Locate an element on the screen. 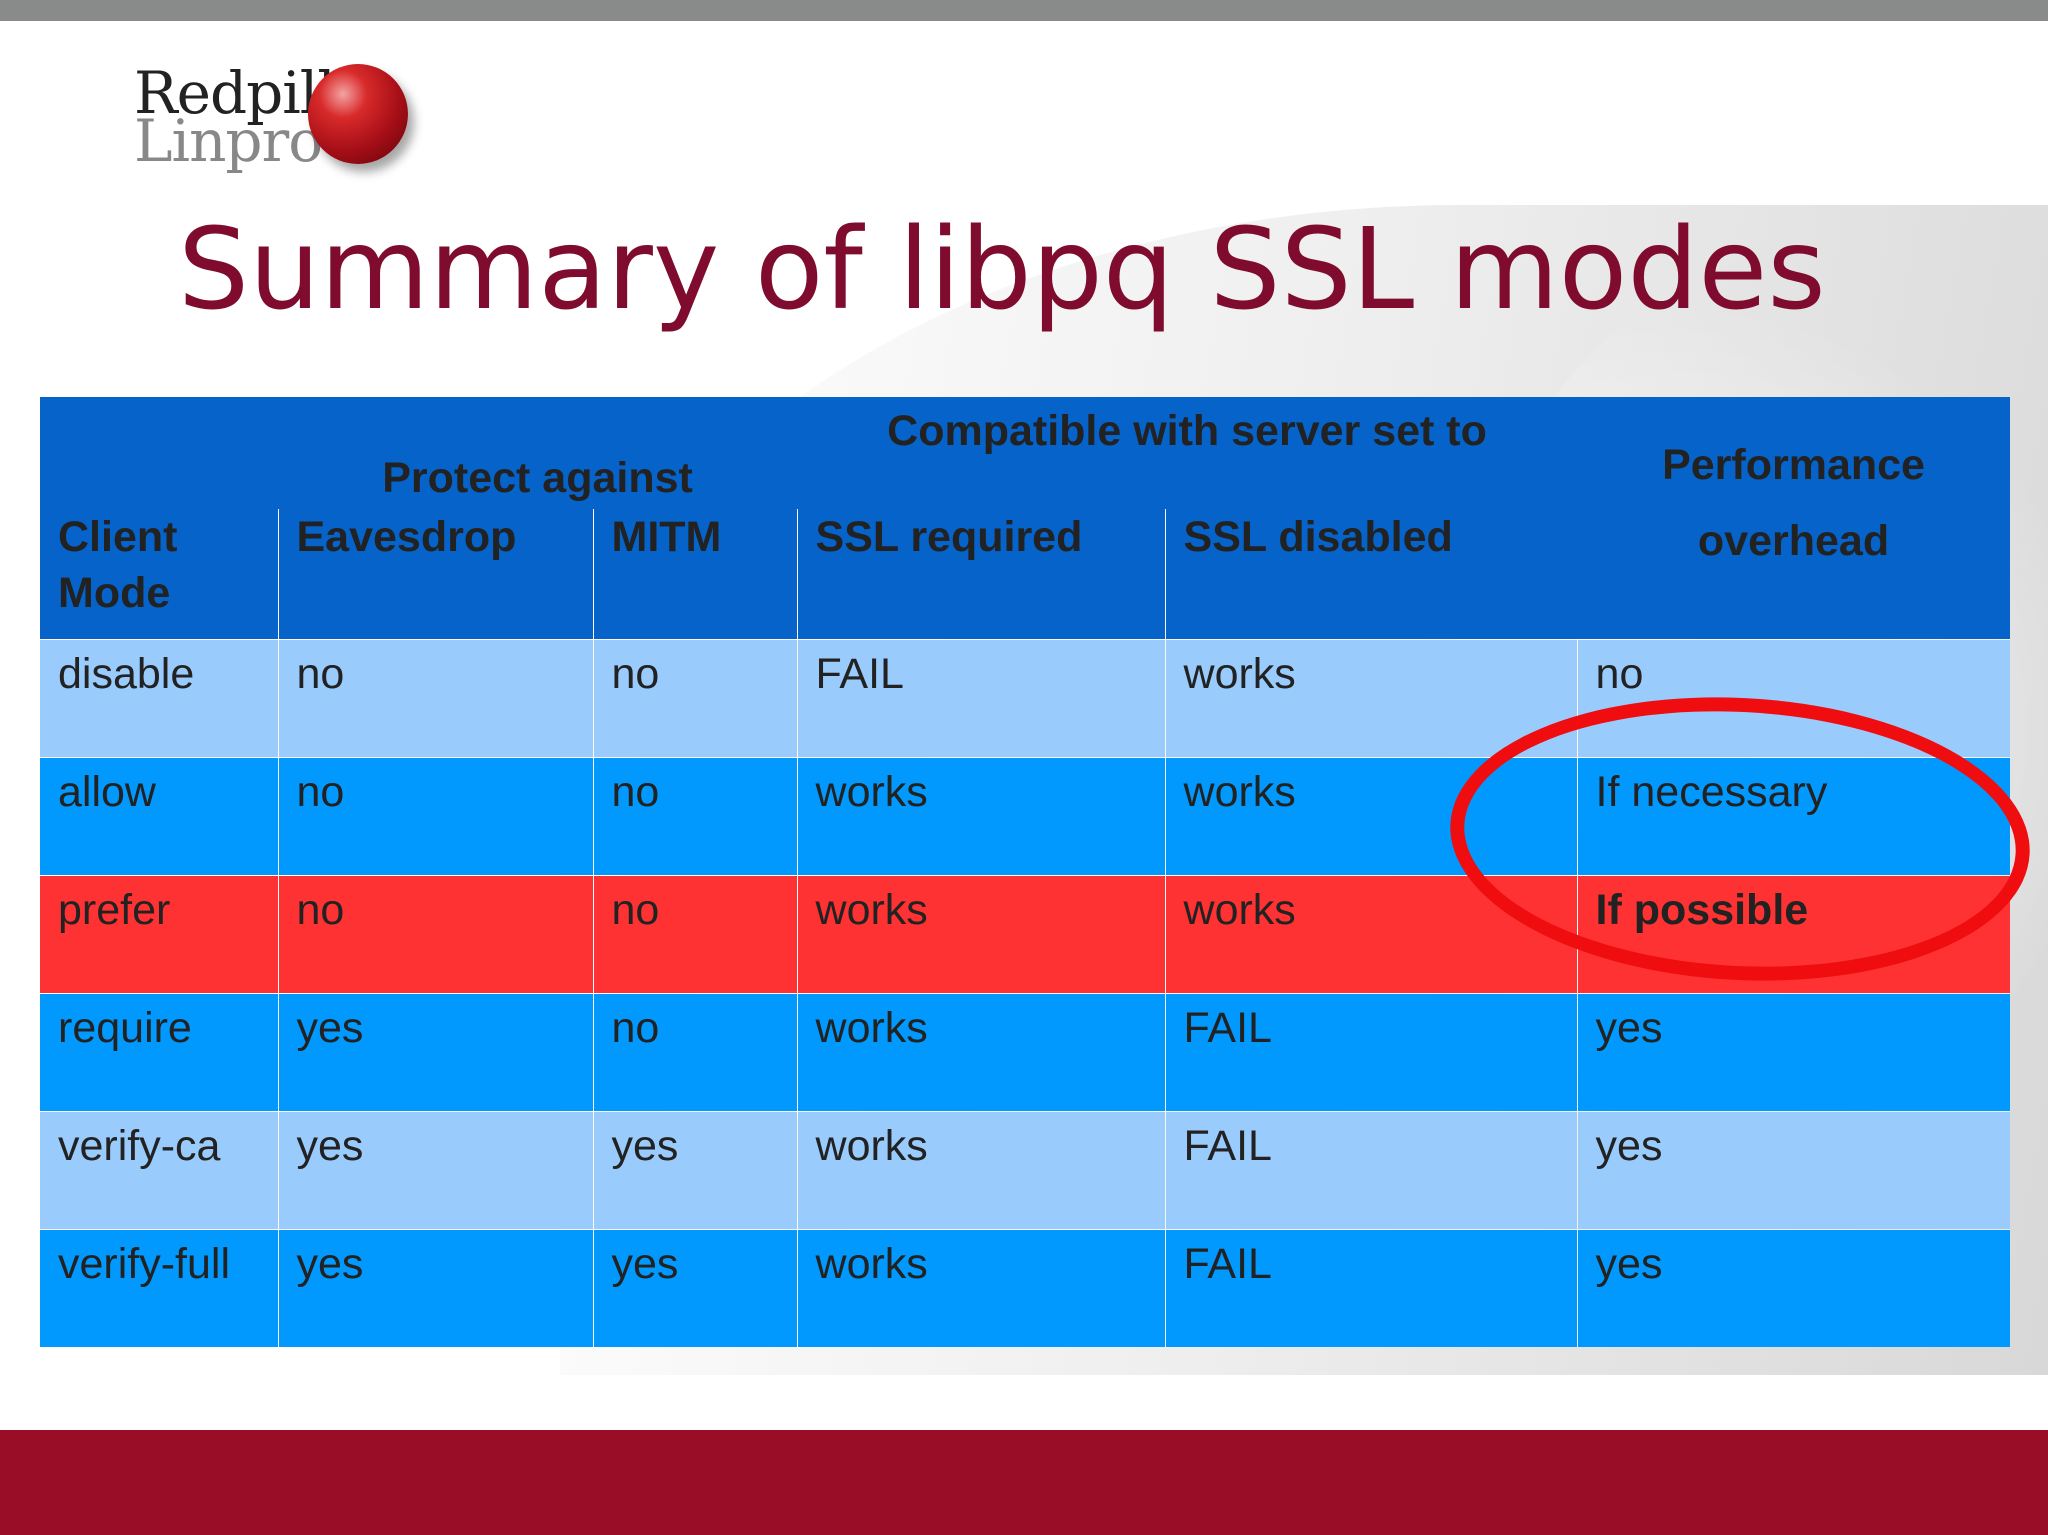  header-ssl-disabled: SSL disabled is located at coordinates (1371, 574).